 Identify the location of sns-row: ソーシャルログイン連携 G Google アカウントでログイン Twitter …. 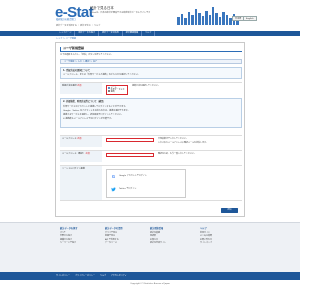
(151, 183).